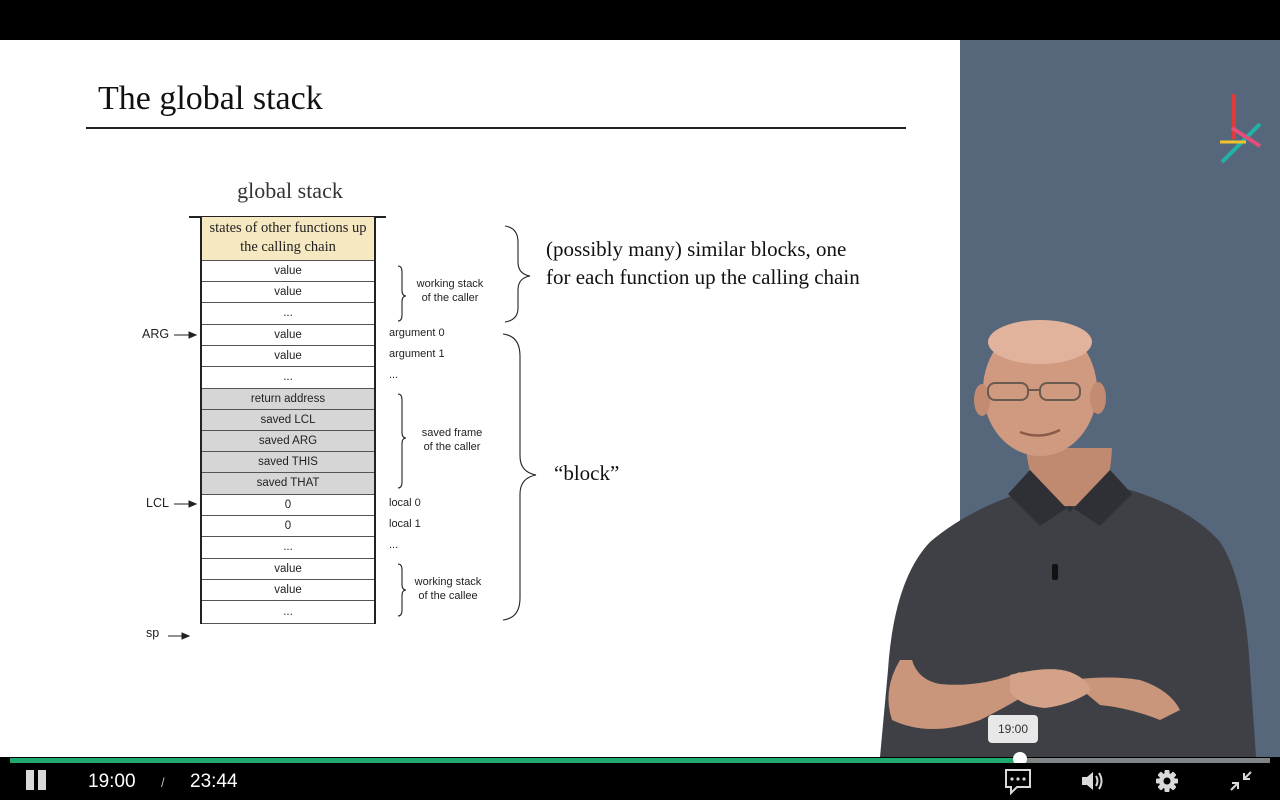 This screenshot has height=800, width=1280. Describe the element at coordinates (36, 781) in the screenshot. I see `pause-button` at that location.